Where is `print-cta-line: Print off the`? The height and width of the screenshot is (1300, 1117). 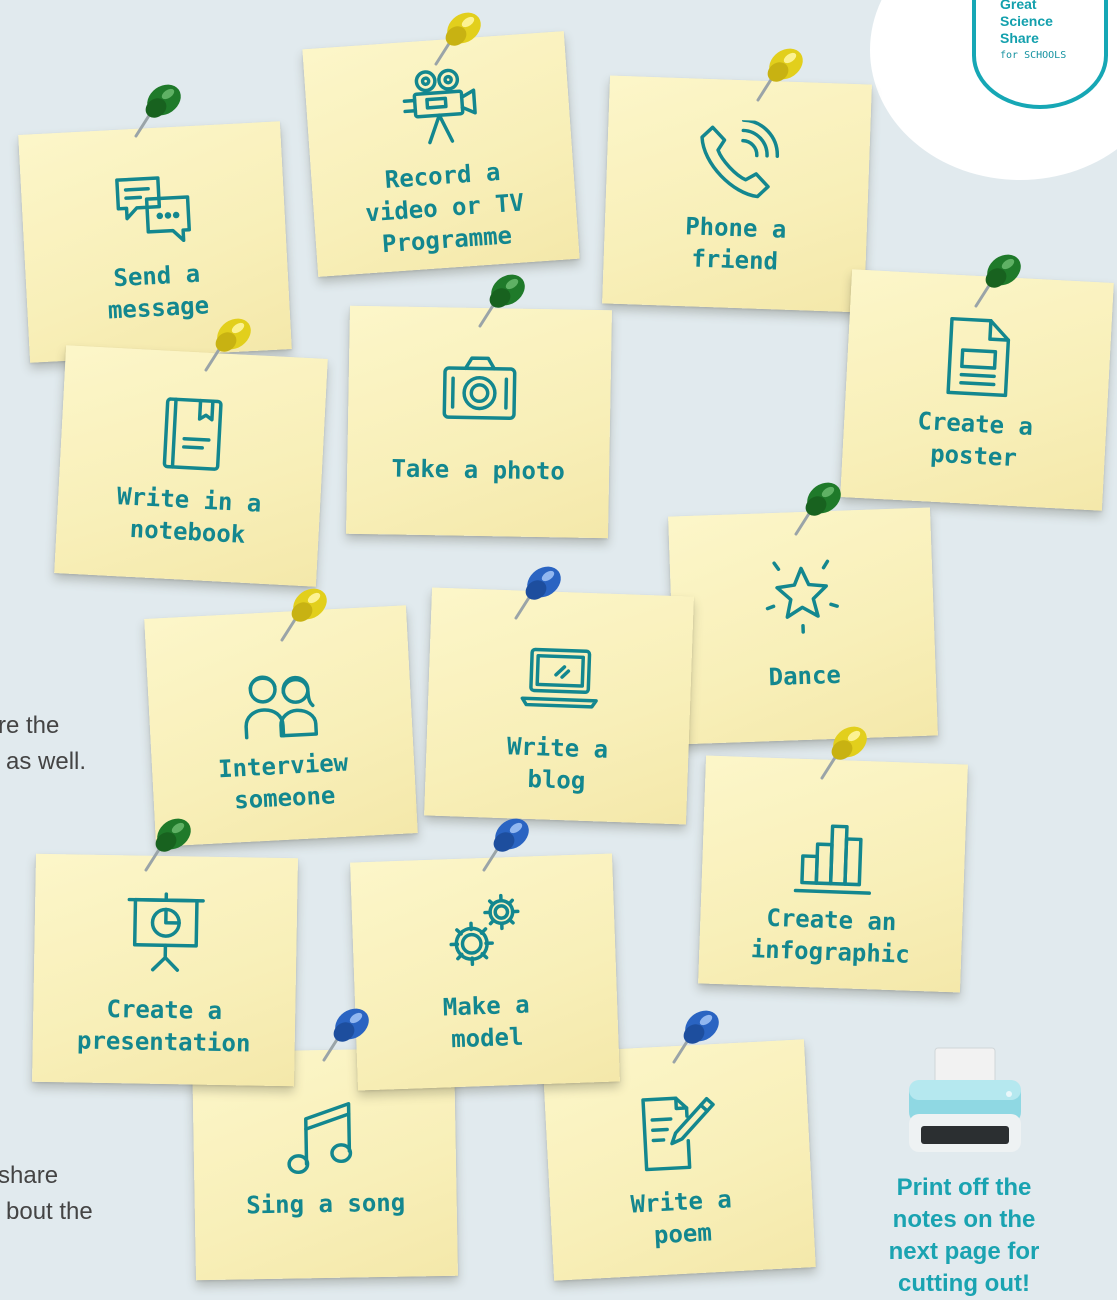 print-cta-line: Print off the is located at coordinates (964, 1187).